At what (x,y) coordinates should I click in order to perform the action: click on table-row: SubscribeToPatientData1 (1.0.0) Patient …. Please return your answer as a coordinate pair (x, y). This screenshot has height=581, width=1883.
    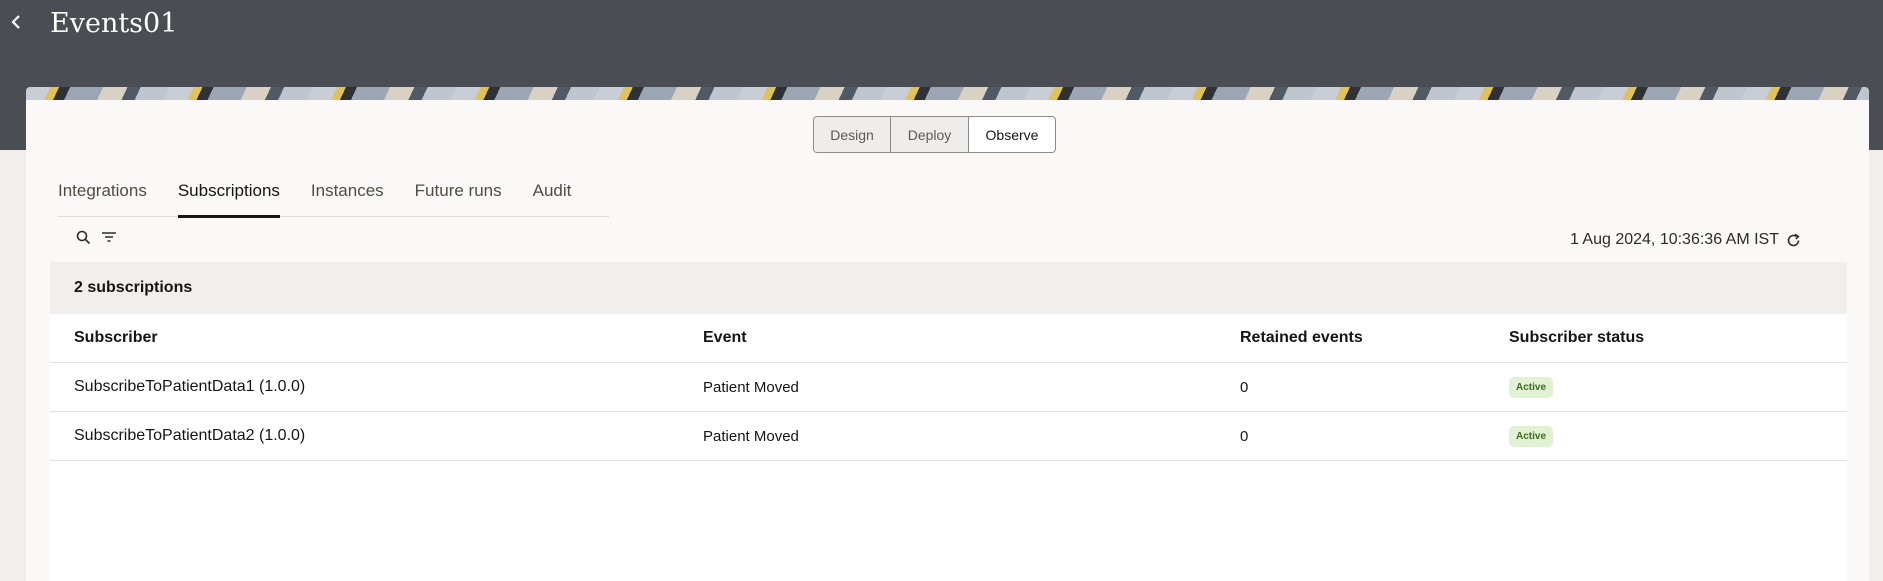
    Looking at the image, I should click on (948, 387).